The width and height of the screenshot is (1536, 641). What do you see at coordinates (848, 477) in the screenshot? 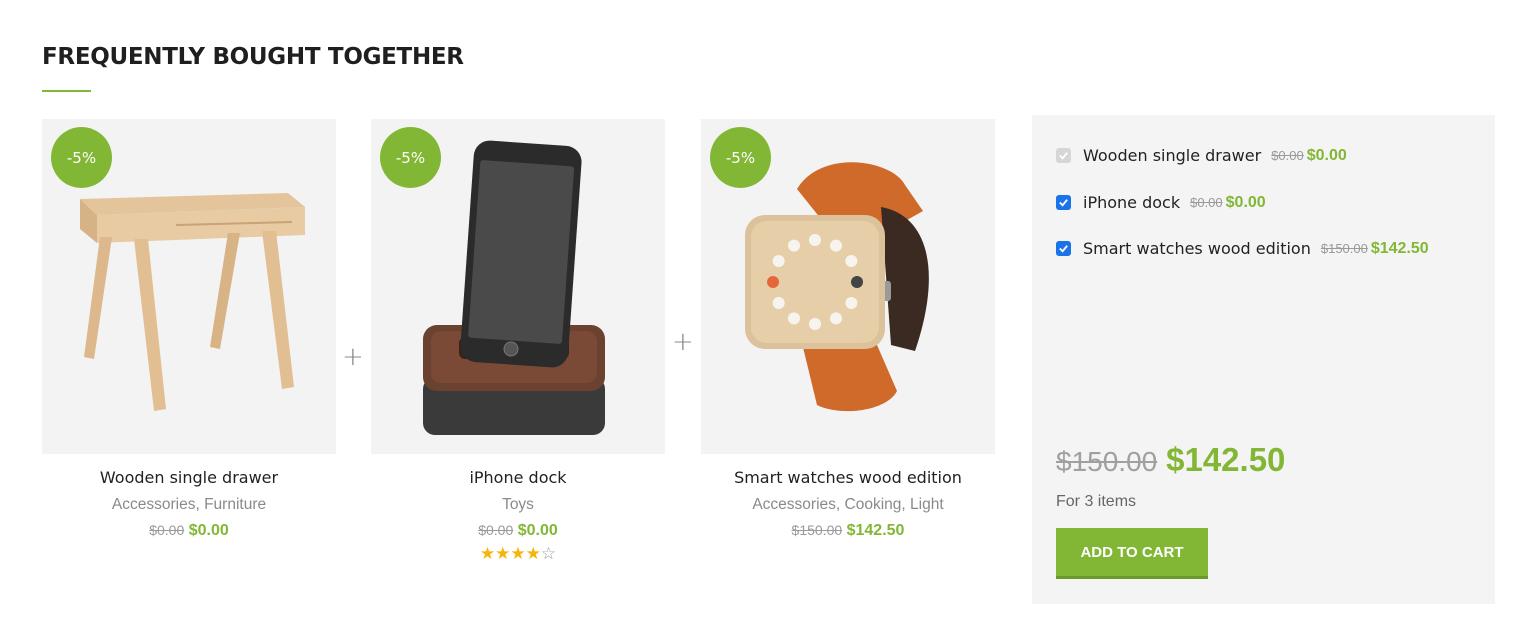
I see `product-name: Smart watches wood edition` at bounding box center [848, 477].